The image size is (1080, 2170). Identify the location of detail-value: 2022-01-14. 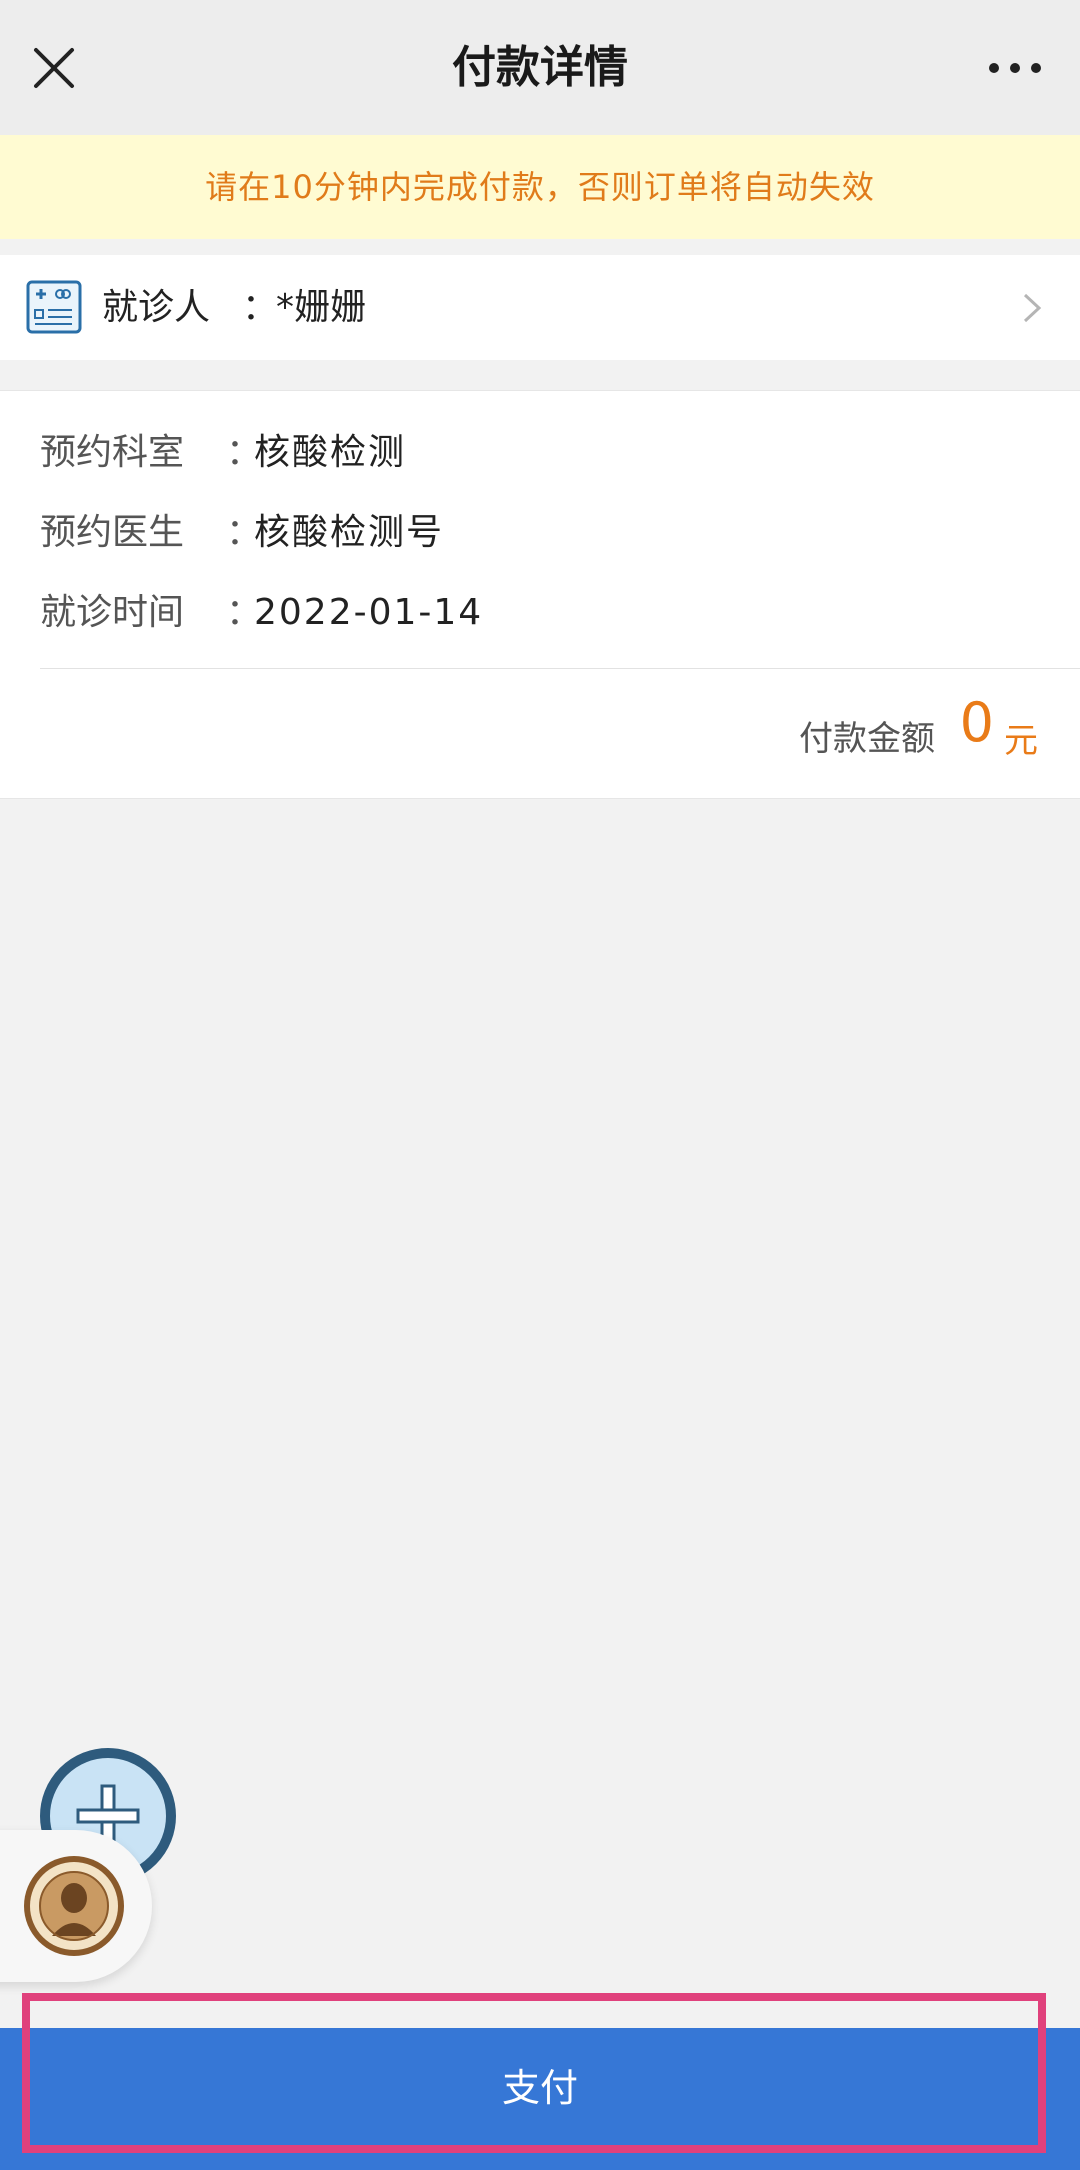
(369, 612).